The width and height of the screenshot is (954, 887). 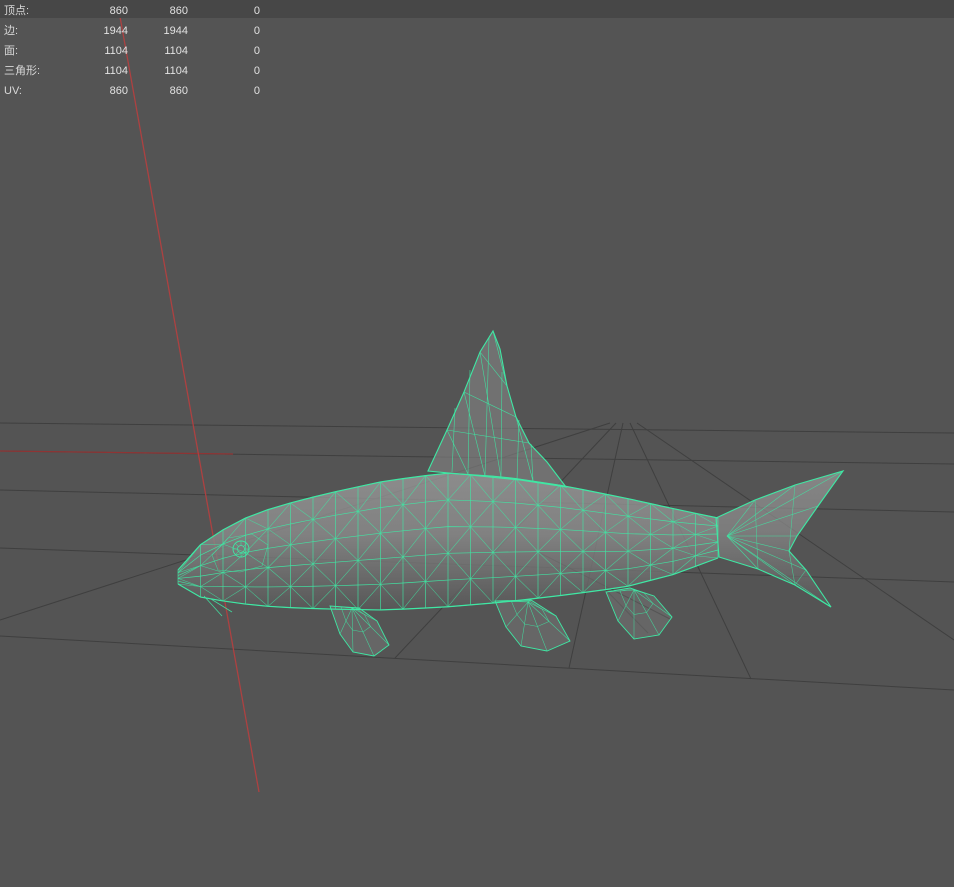 I want to click on stat-label: 顶点:, so click(x=17, y=11).